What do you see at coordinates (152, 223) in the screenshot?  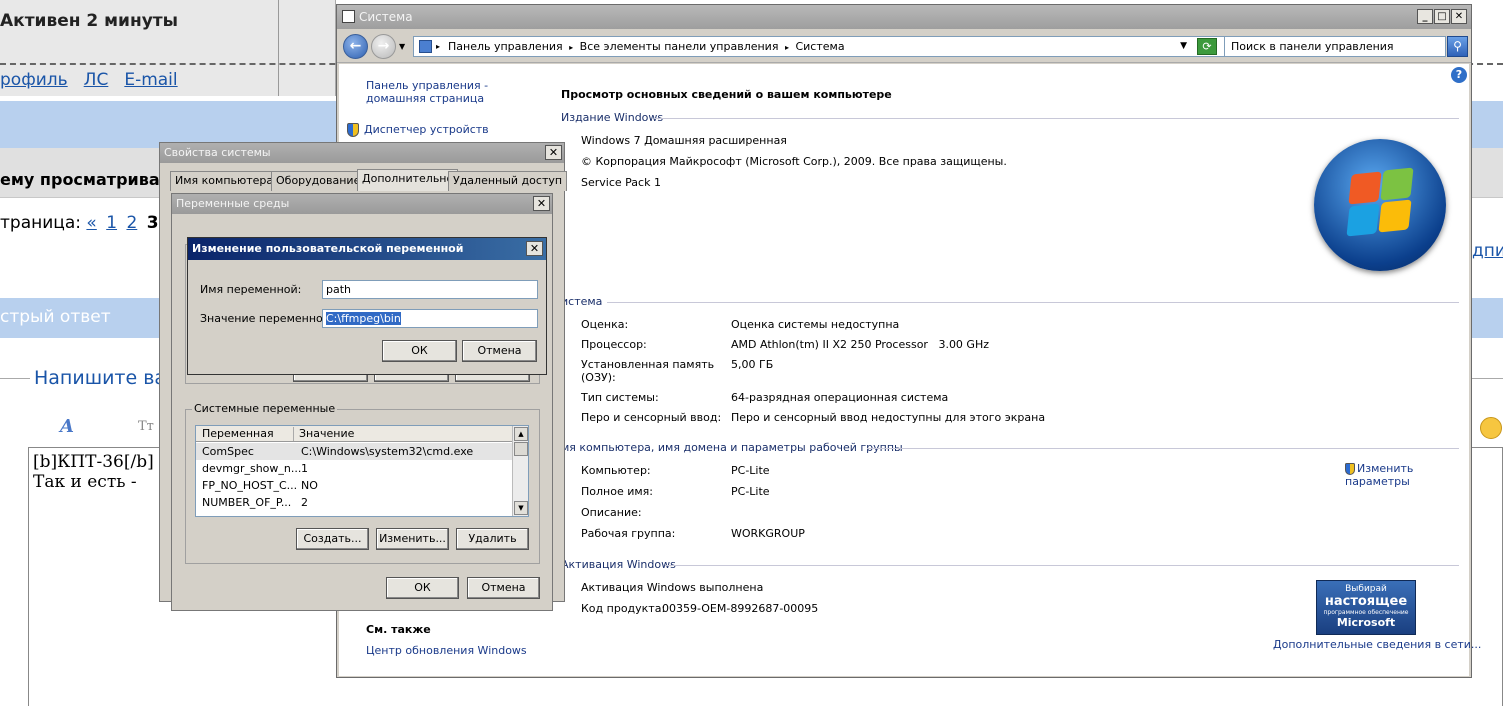 I see `current-page: 3` at bounding box center [152, 223].